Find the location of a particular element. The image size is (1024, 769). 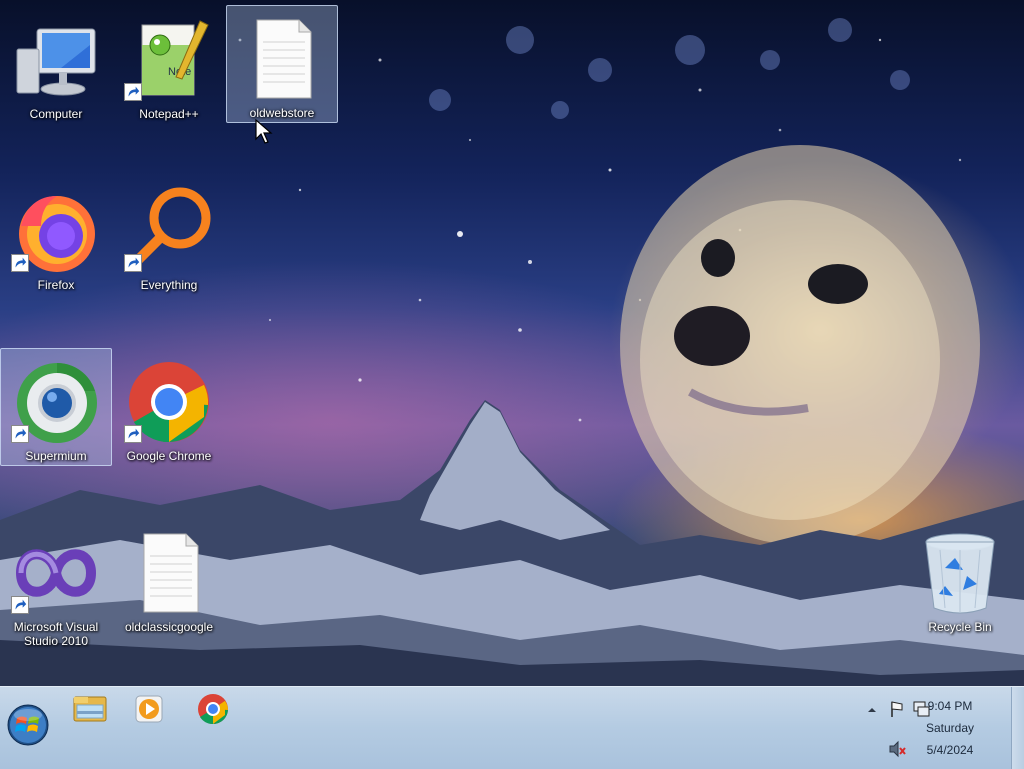

desktop-icon-computer: Computer is located at coordinates (56, 65).